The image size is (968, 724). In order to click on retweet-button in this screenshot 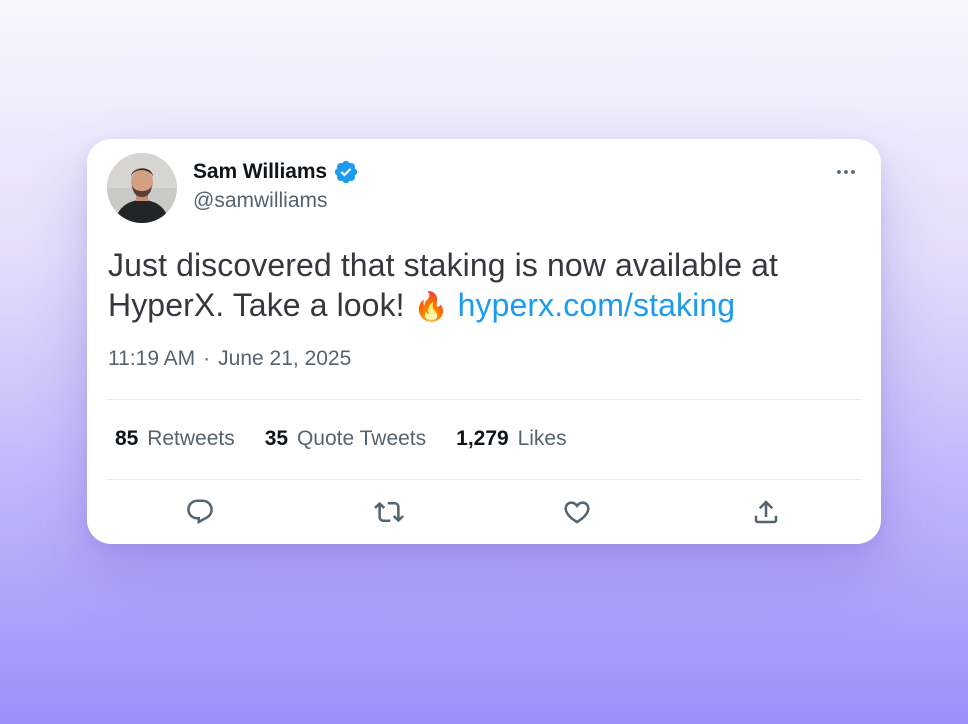, I will do `click(389, 512)`.